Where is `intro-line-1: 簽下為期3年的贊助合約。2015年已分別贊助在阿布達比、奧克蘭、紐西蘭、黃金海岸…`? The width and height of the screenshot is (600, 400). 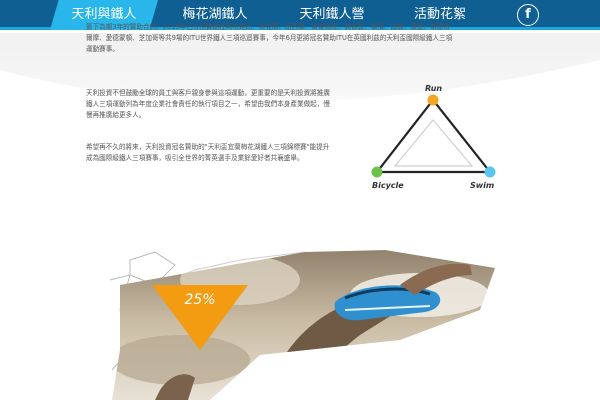
intro-line-1: 簽下為期3年的贊助合約。2015年已分別贊助在阿布達比、奧克蘭、紐西蘭、黃金海岸… is located at coordinates (268, 27).